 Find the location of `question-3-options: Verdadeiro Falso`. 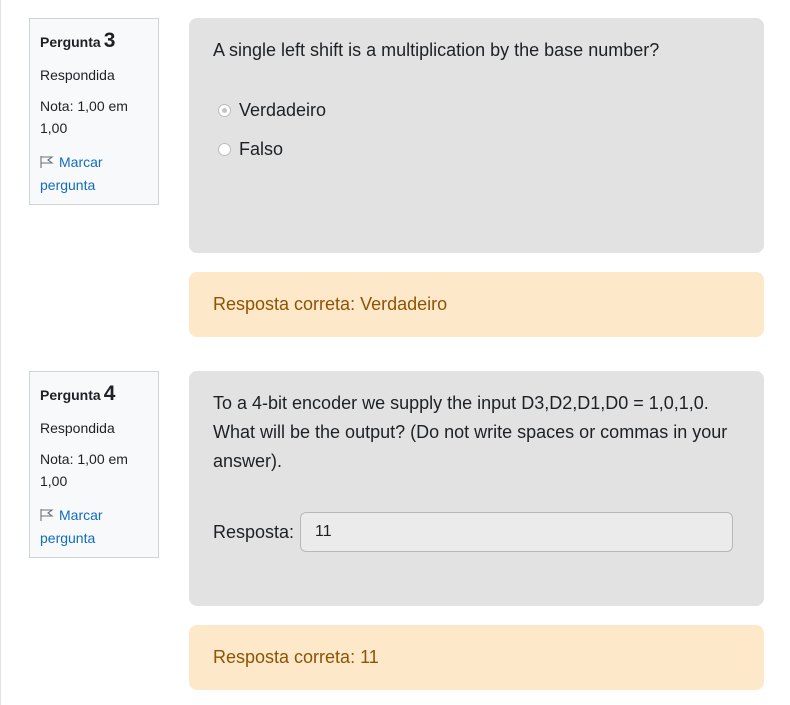

question-3-options: Verdadeiro Falso is located at coordinates (476, 129).